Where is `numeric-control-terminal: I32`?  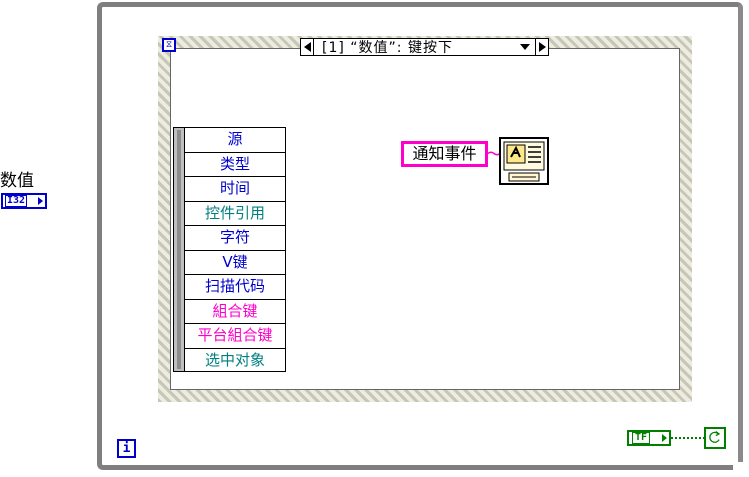
numeric-control-terminal: I32 is located at coordinates (24, 201).